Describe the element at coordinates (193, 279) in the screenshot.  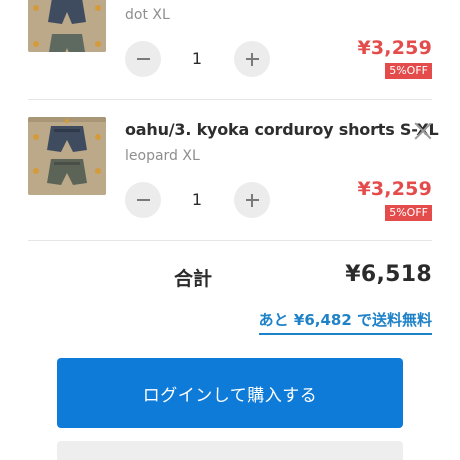
I see `total-label: 合計` at that location.